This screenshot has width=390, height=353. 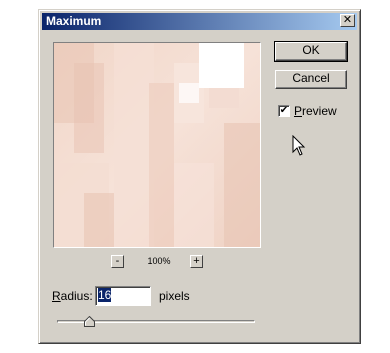 I want to click on close-button: ✕, so click(x=347, y=20).